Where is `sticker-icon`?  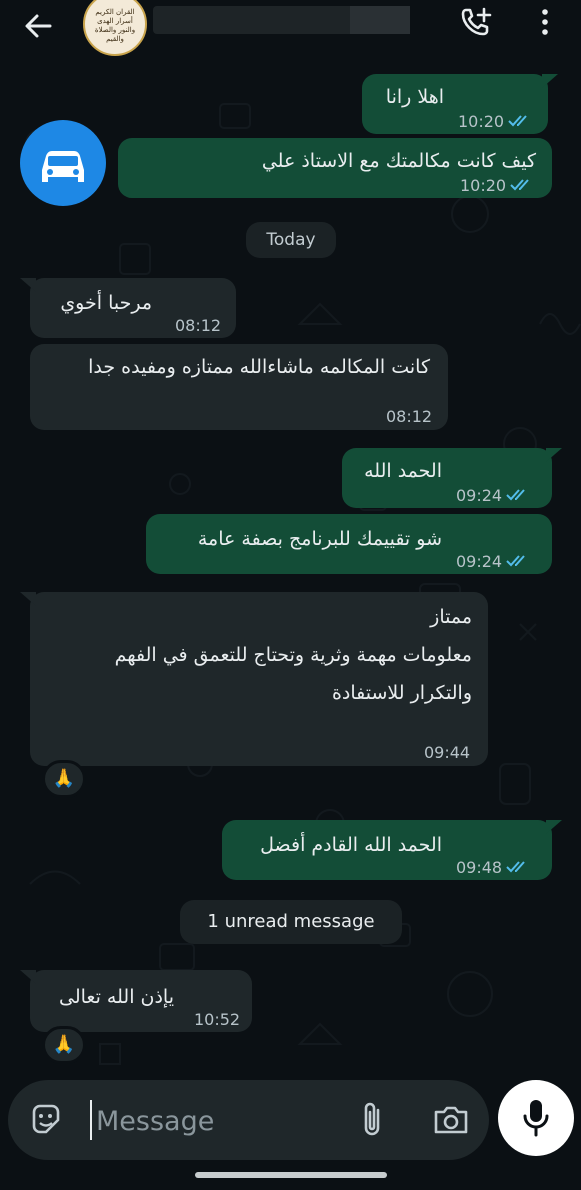
sticker-icon is located at coordinates (46, 1120).